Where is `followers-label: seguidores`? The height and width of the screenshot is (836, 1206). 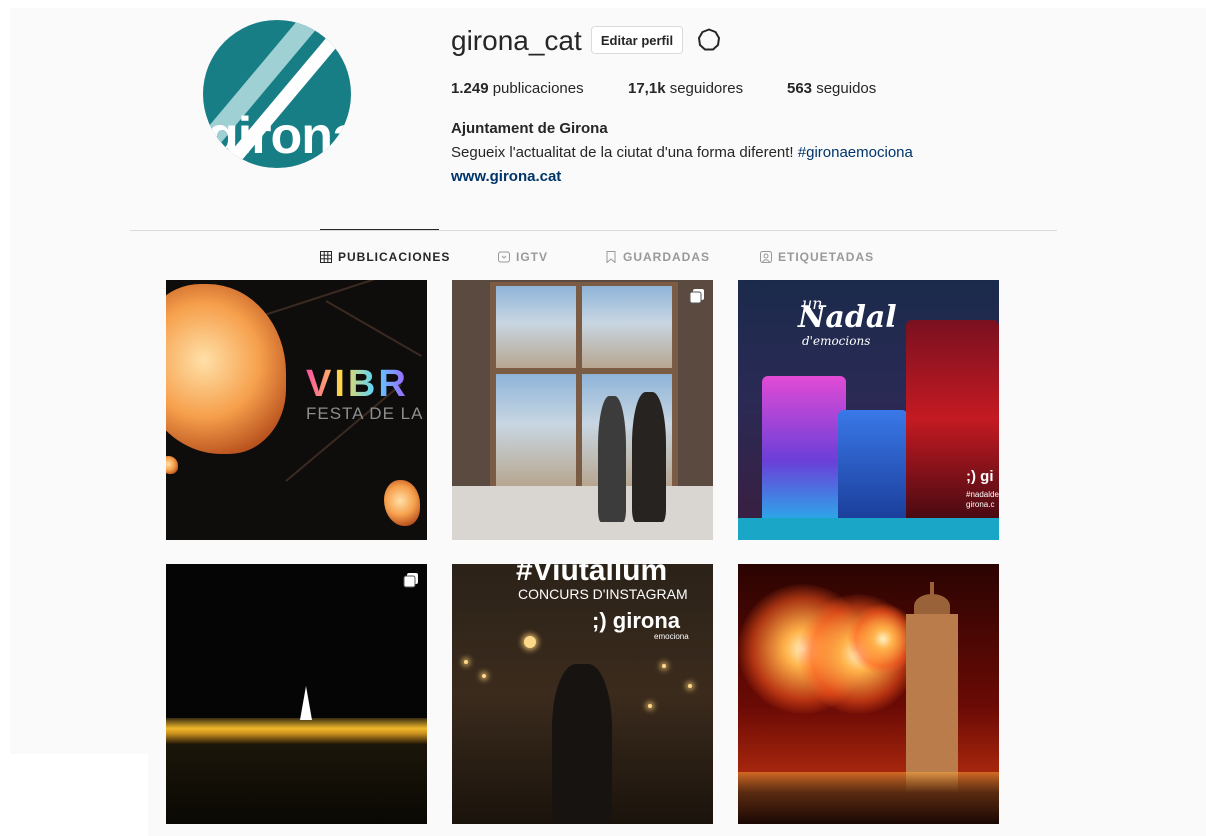 followers-label: seguidores is located at coordinates (706, 88).